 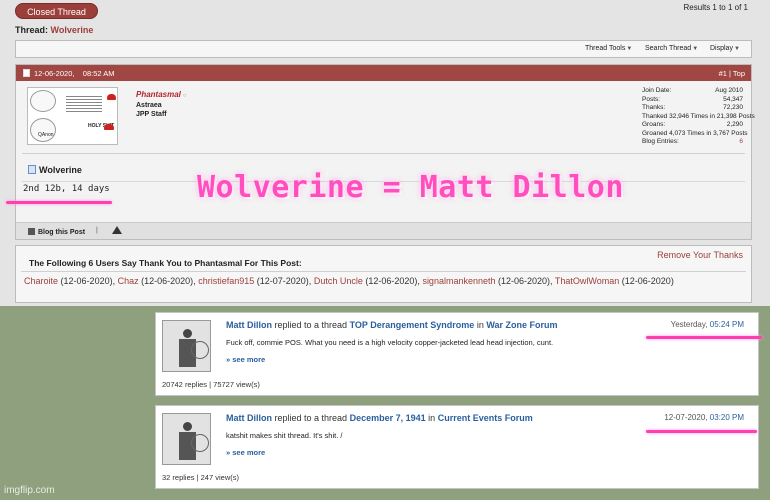 I want to click on thread-title: Thread: Wolverine, so click(x=54, y=30).